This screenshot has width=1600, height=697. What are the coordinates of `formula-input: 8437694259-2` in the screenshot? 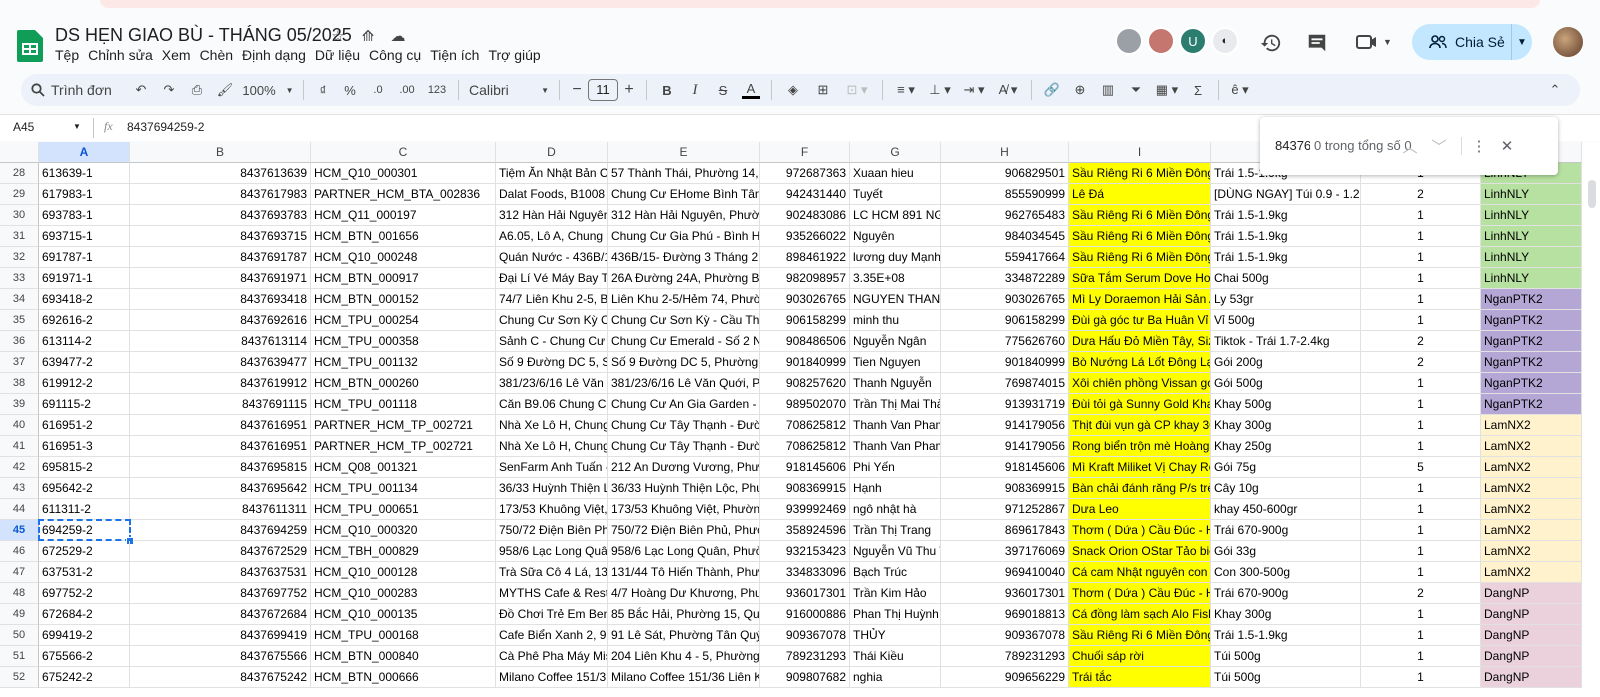 It's located at (165, 127).